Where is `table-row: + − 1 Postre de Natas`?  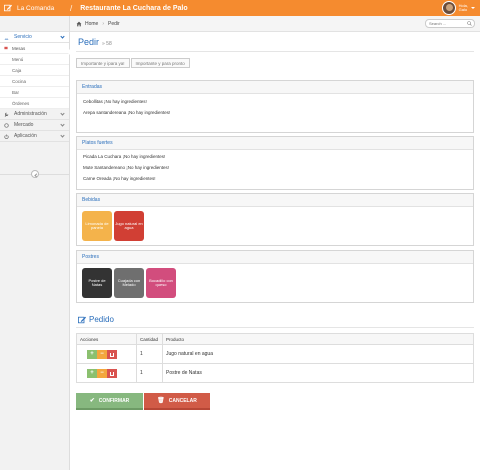
table-row: + − 1 Postre de Natas is located at coordinates (275, 373).